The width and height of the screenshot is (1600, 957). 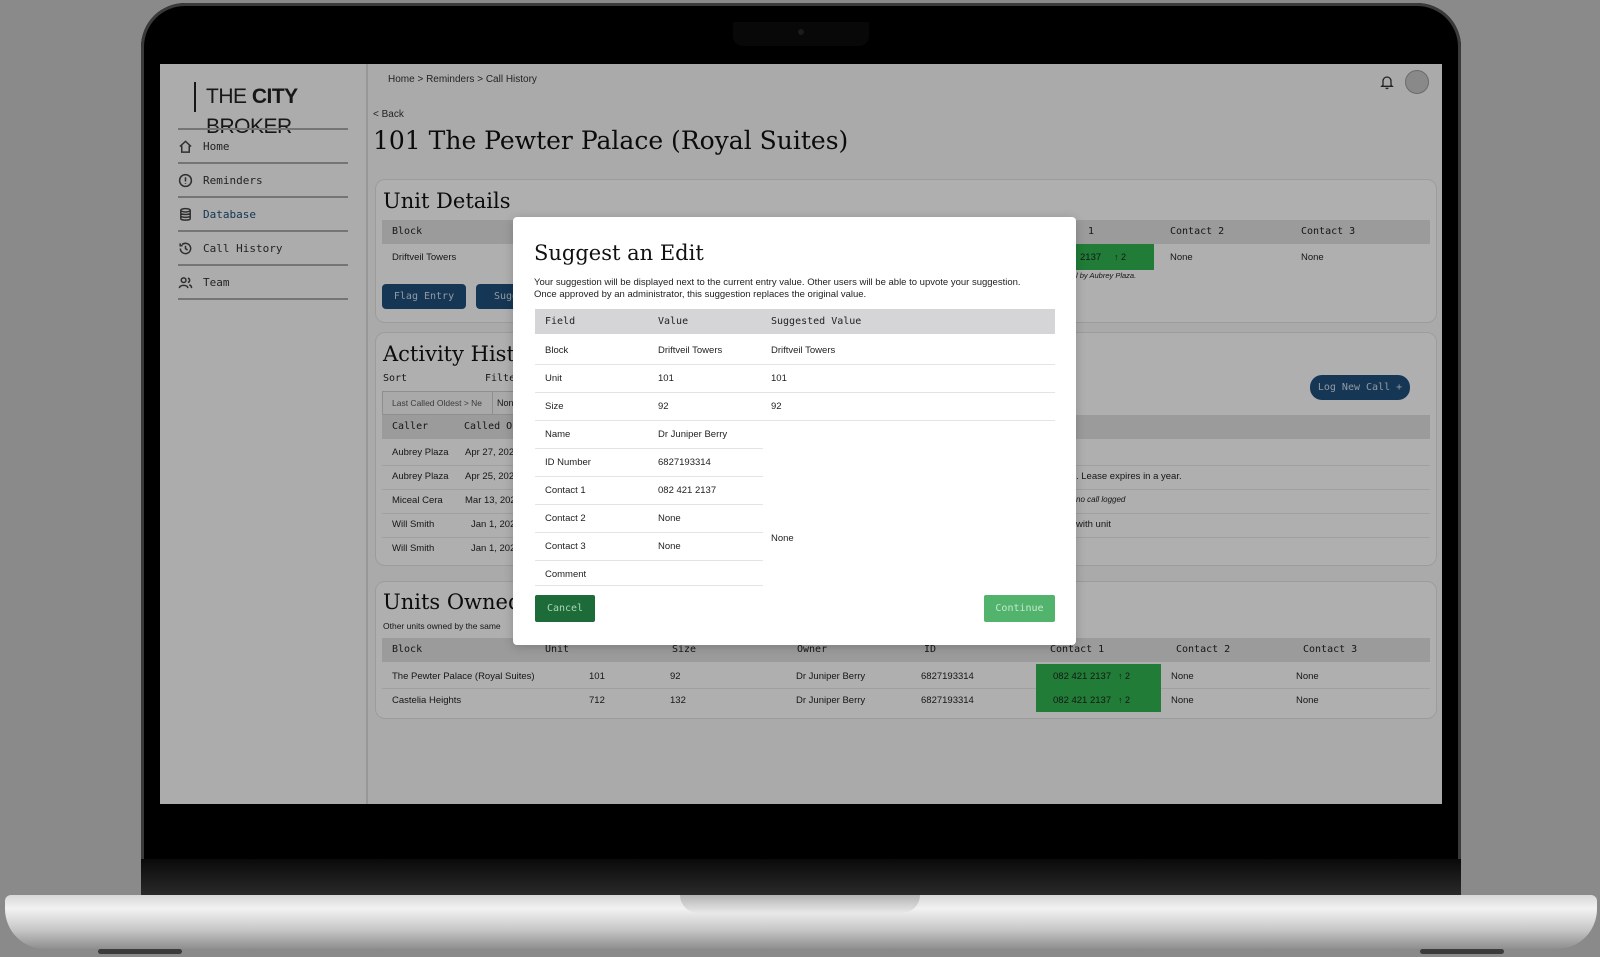 What do you see at coordinates (557, 350) in the screenshot?
I see `field-name: Block` at bounding box center [557, 350].